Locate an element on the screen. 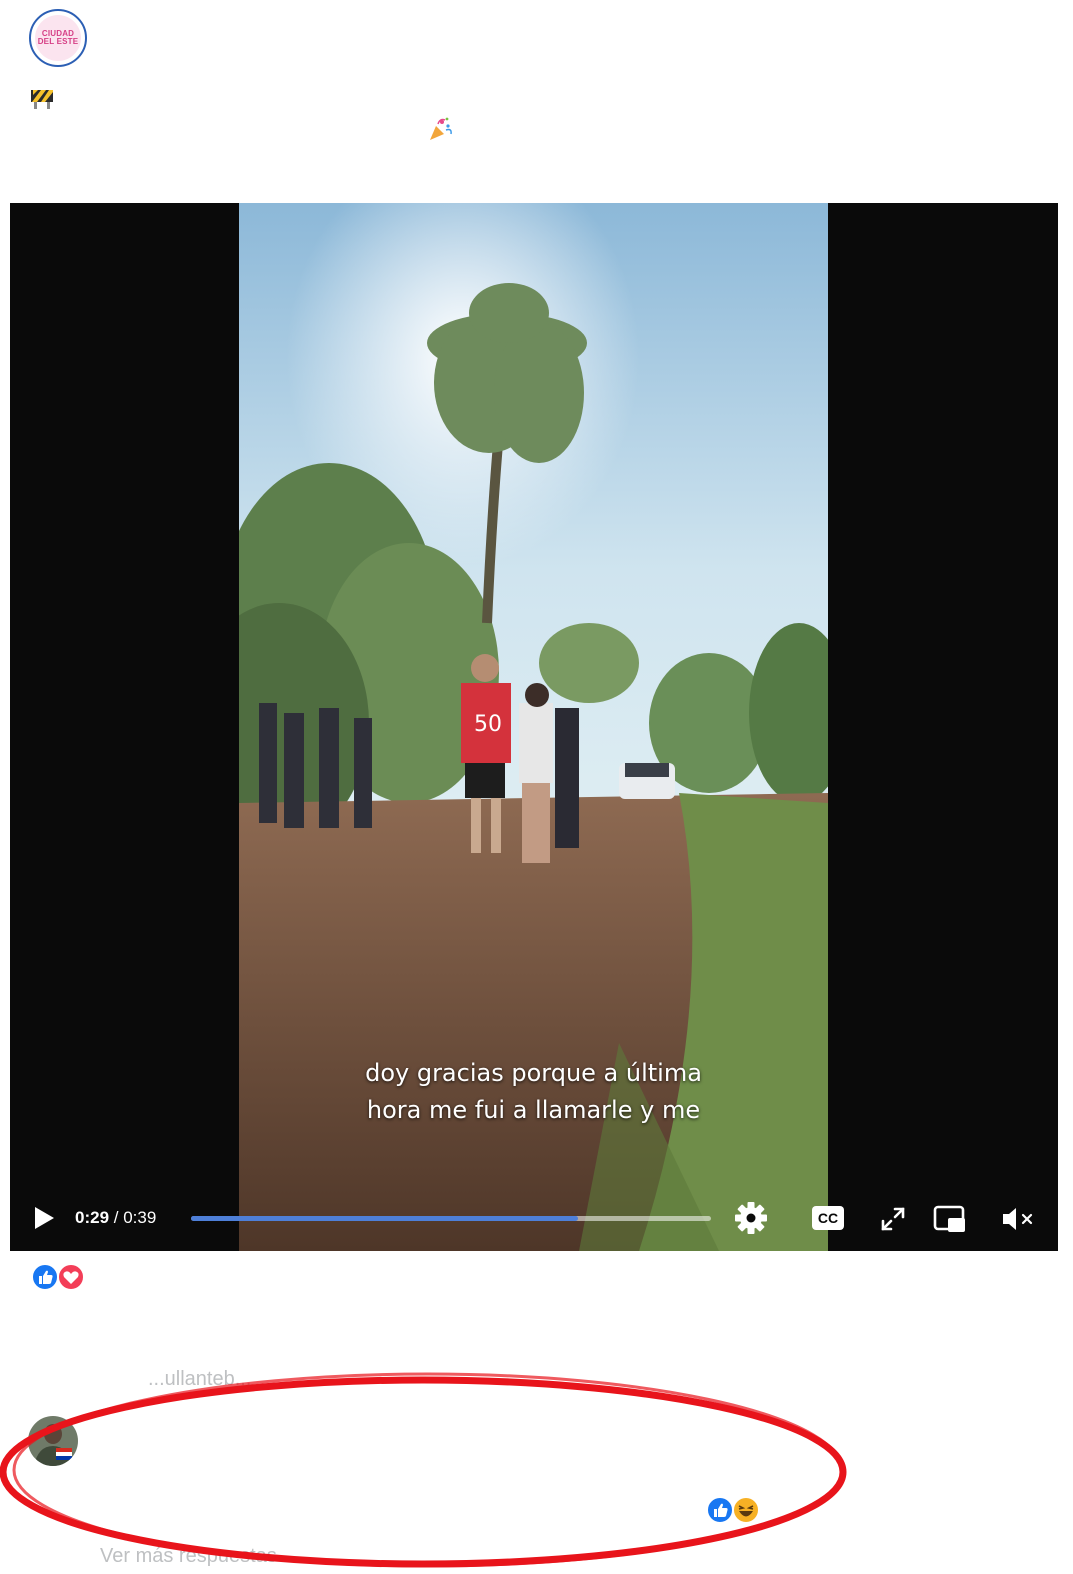 The image size is (1073, 1574). view-more-replies-link: Ver más respuestas is located at coordinates (188, 1556).